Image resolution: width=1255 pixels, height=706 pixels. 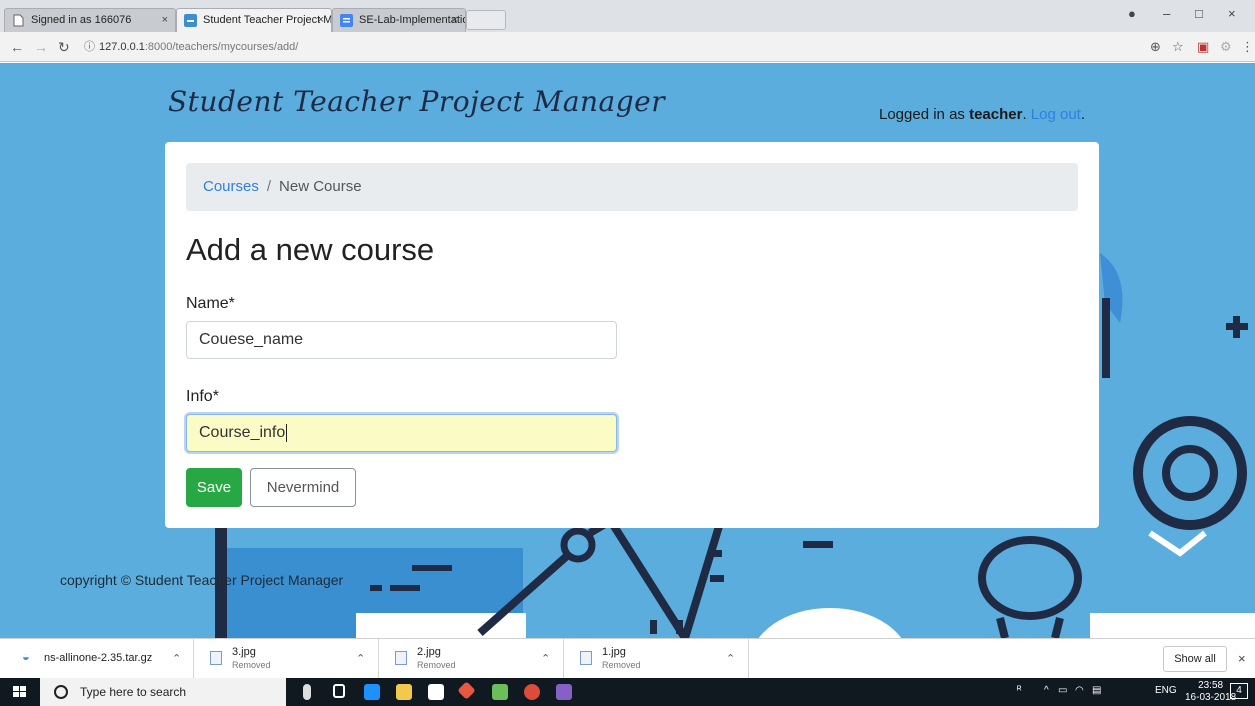 I want to click on show-all-button: Show all, so click(x=1195, y=659).